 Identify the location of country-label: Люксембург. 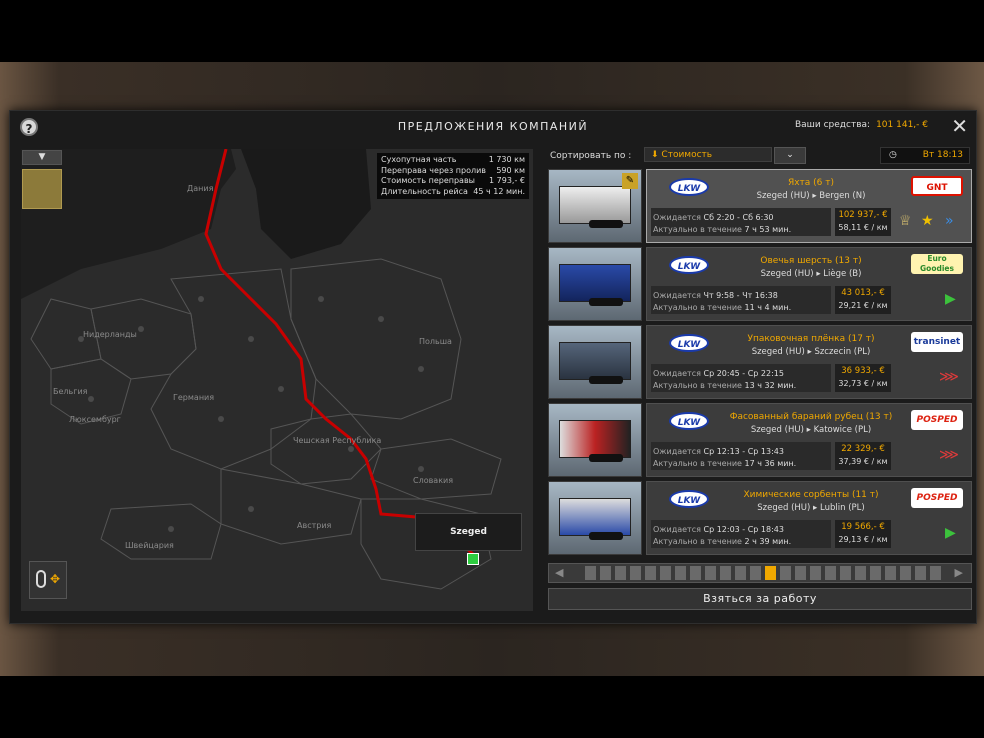
(95, 419).